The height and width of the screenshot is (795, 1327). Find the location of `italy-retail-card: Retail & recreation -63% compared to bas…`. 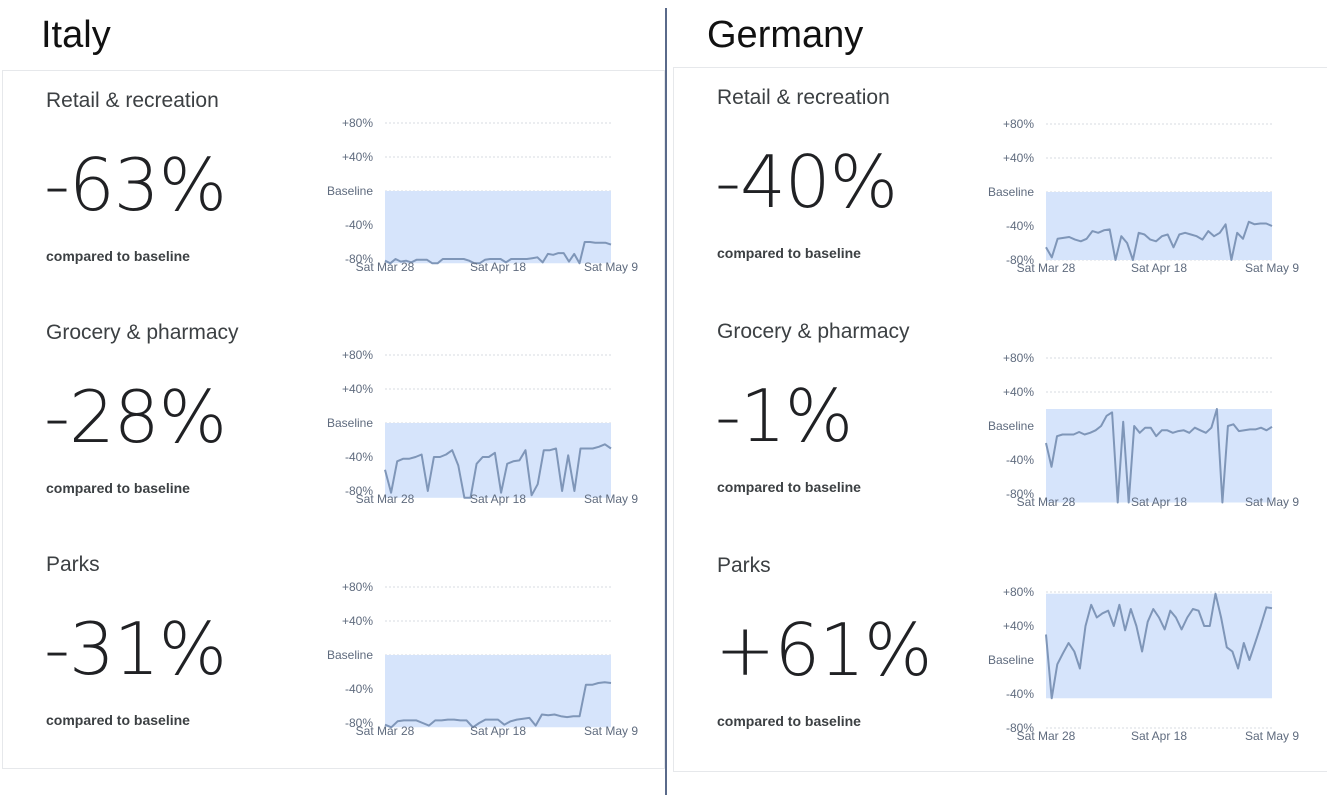

italy-retail-card: Retail & recreation -63% compared to bas… is located at coordinates (333, 187).